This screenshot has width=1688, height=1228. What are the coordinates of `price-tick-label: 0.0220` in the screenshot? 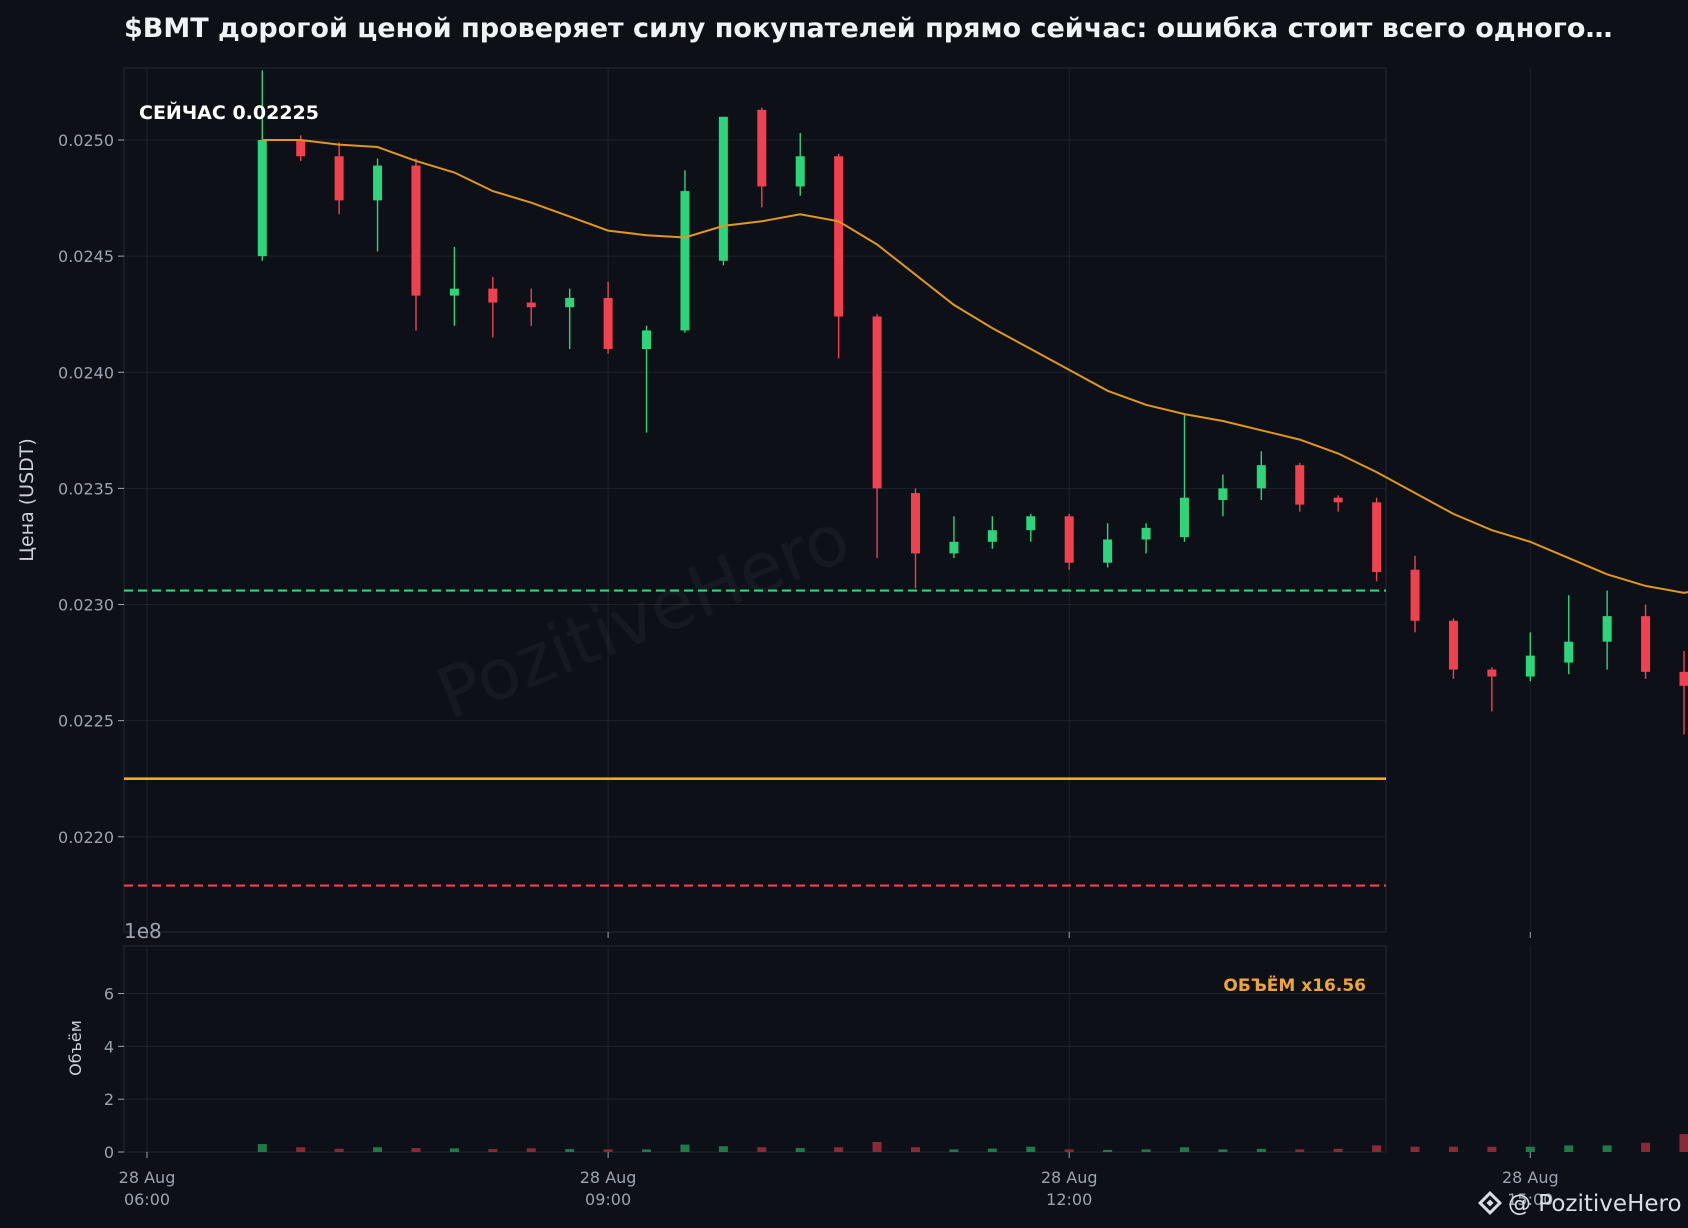 It's located at (86, 837).